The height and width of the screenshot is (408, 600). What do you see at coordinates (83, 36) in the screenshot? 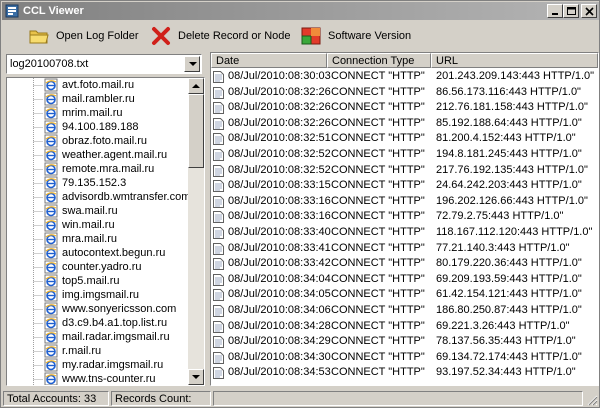
I see `open-log-folder-button: Open Log Folder` at bounding box center [83, 36].